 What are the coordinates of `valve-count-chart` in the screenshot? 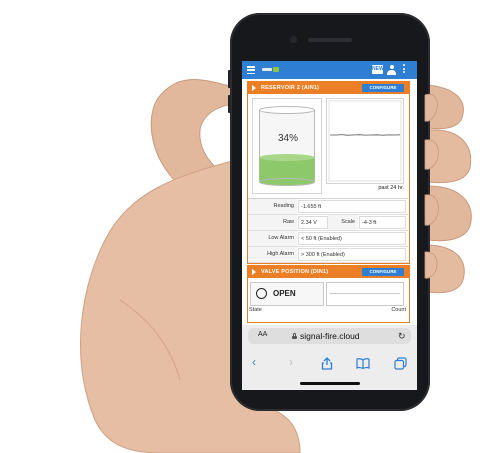 It's located at (365, 294).